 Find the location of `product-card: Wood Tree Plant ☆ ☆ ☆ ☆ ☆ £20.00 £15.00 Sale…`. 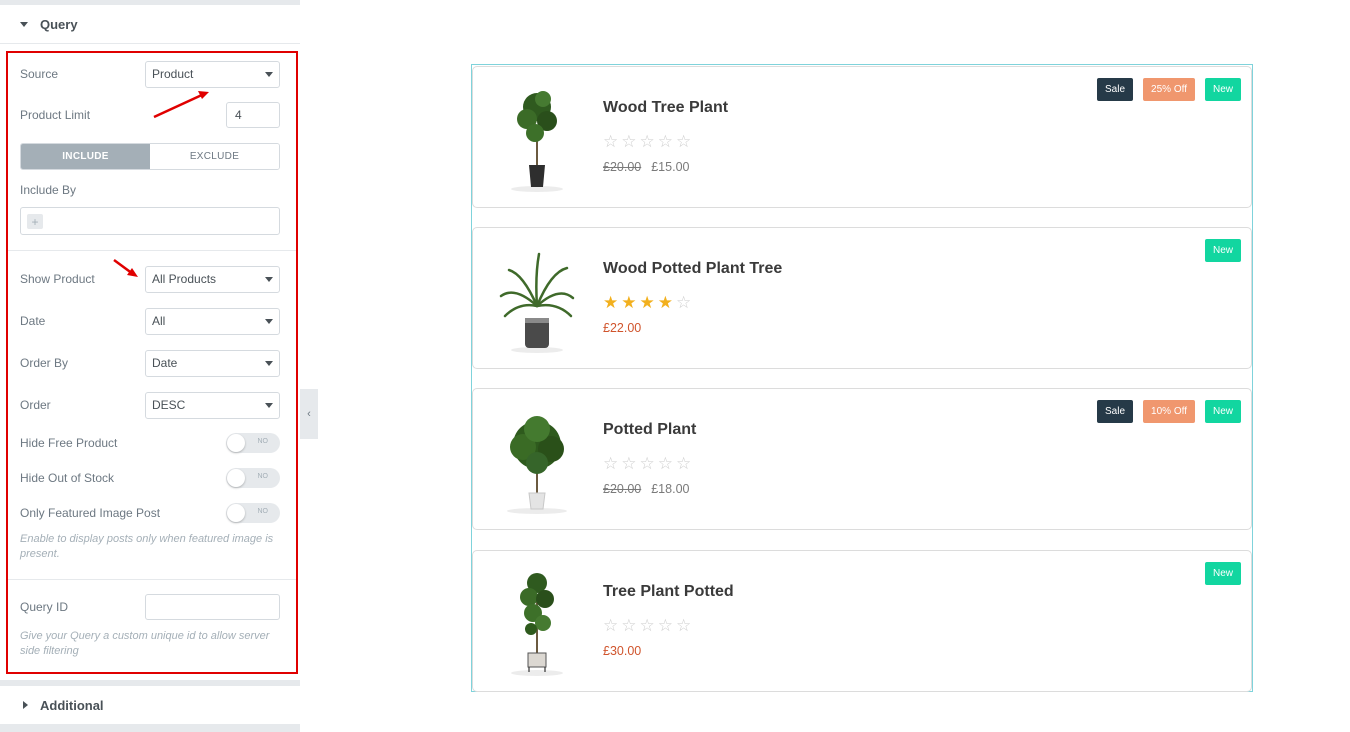

product-card: Wood Tree Plant ☆ ☆ ☆ ☆ ☆ £20.00 £15.00 Sale… is located at coordinates (862, 137).